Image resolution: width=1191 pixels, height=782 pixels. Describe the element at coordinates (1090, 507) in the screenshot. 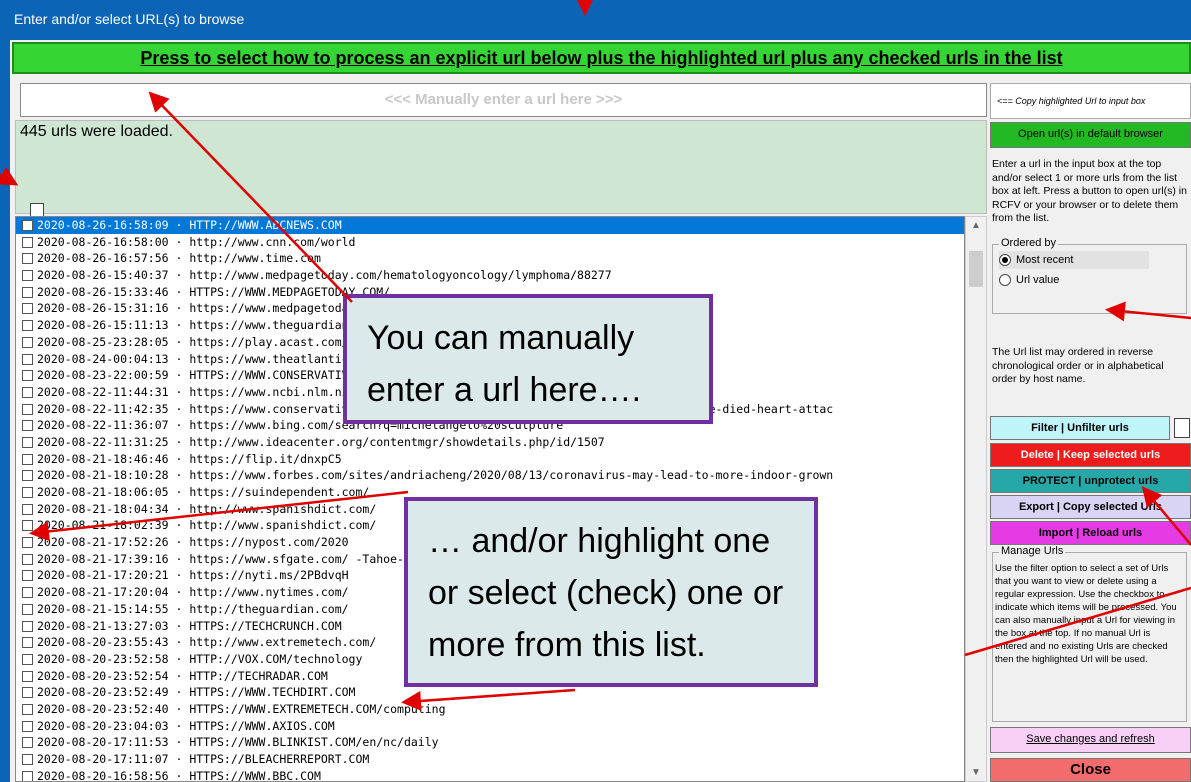

I see `export-button: Export | Copy selected Urls` at that location.